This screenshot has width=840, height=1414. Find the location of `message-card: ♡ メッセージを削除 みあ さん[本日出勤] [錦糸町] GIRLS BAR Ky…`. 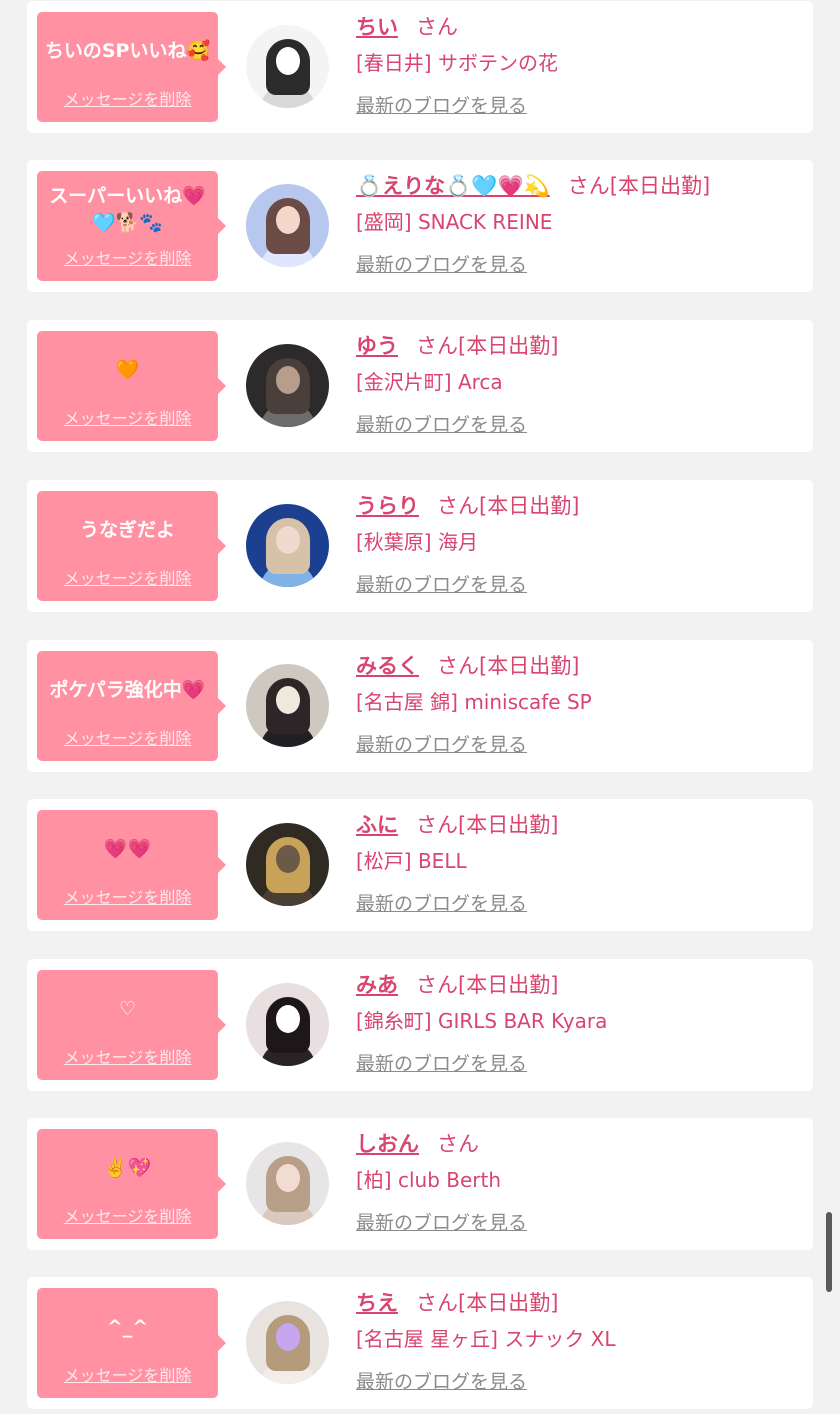

message-card: ♡ メッセージを削除 みあ さん[本日出勤] [錦糸町] GIRLS BAR Ky… is located at coordinates (420, 1025).